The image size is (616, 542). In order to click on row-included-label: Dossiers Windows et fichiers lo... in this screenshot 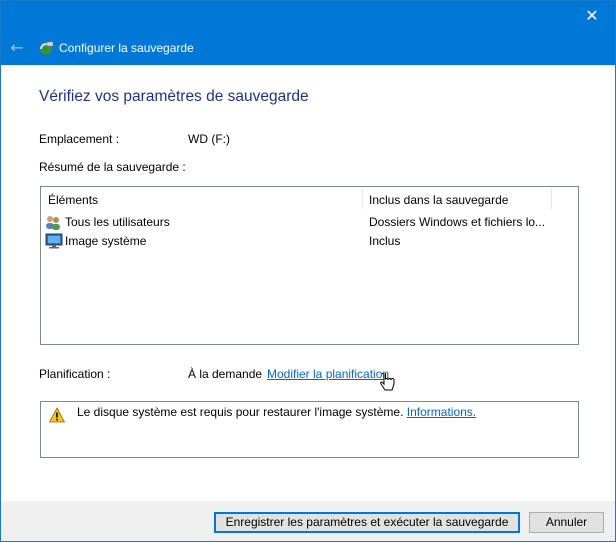, I will do `click(457, 222)`.